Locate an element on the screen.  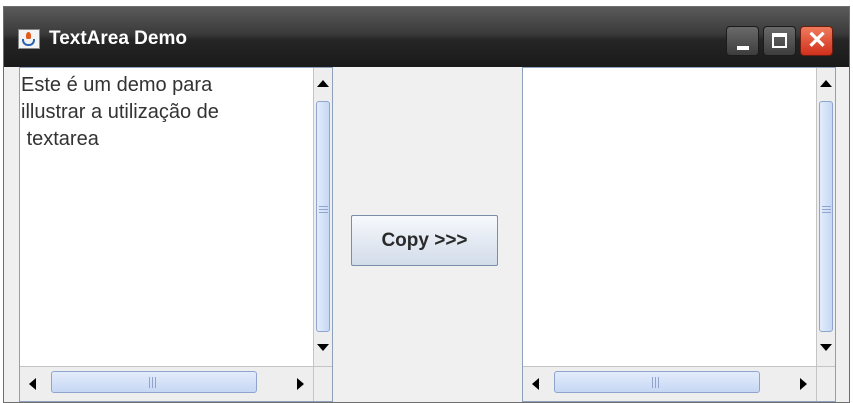
left-vertical-scroll-thumb is located at coordinates (323, 216).